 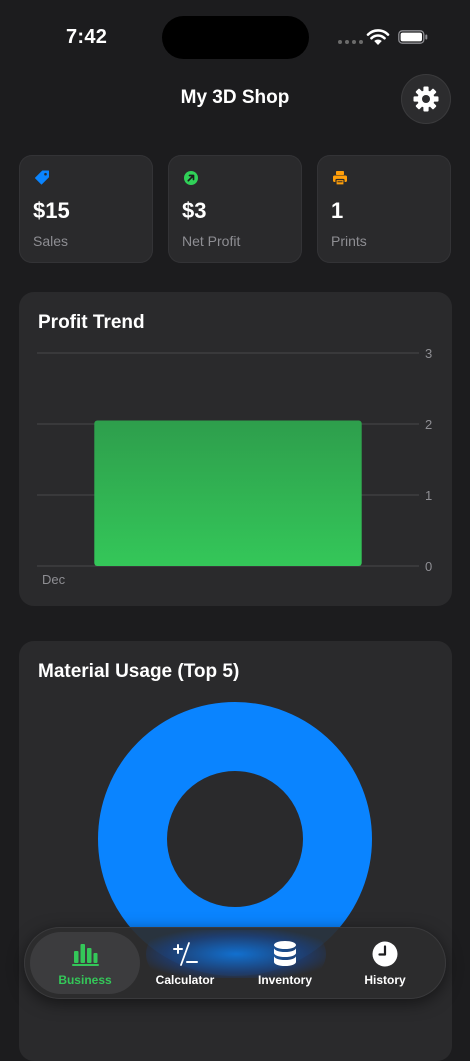 What do you see at coordinates (413, 37) in the screenshot?
I see `battery-icon` at bounding box center [413, 37].